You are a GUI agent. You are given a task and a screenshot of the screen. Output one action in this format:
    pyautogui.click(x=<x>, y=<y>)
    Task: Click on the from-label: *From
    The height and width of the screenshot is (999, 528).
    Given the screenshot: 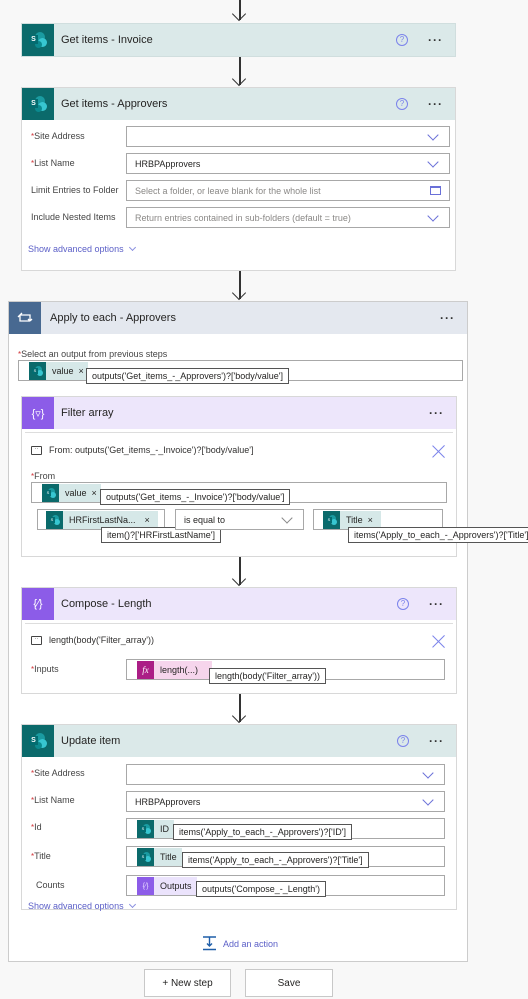 What is the action you would take?
    pyautogui.click(x=43, y=476)
    